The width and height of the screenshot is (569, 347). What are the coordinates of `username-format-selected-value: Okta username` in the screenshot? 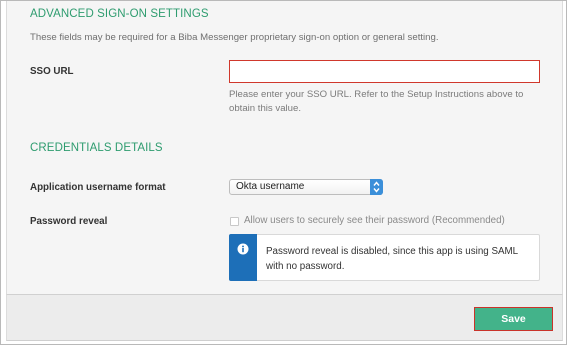 It's located at (270, 186).